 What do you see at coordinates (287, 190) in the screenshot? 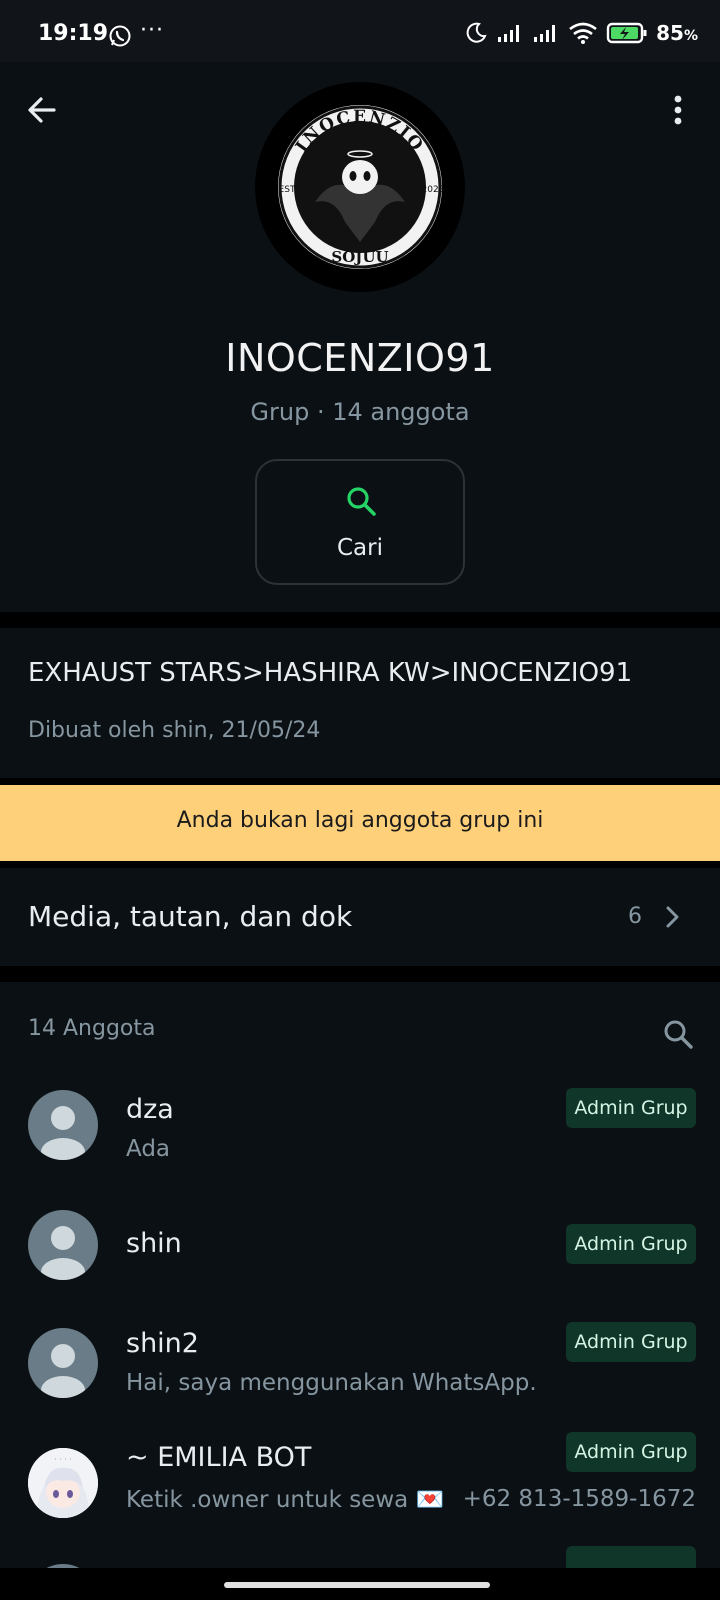
I see `logo-text-left: EST` at bounding box center [287, 190].